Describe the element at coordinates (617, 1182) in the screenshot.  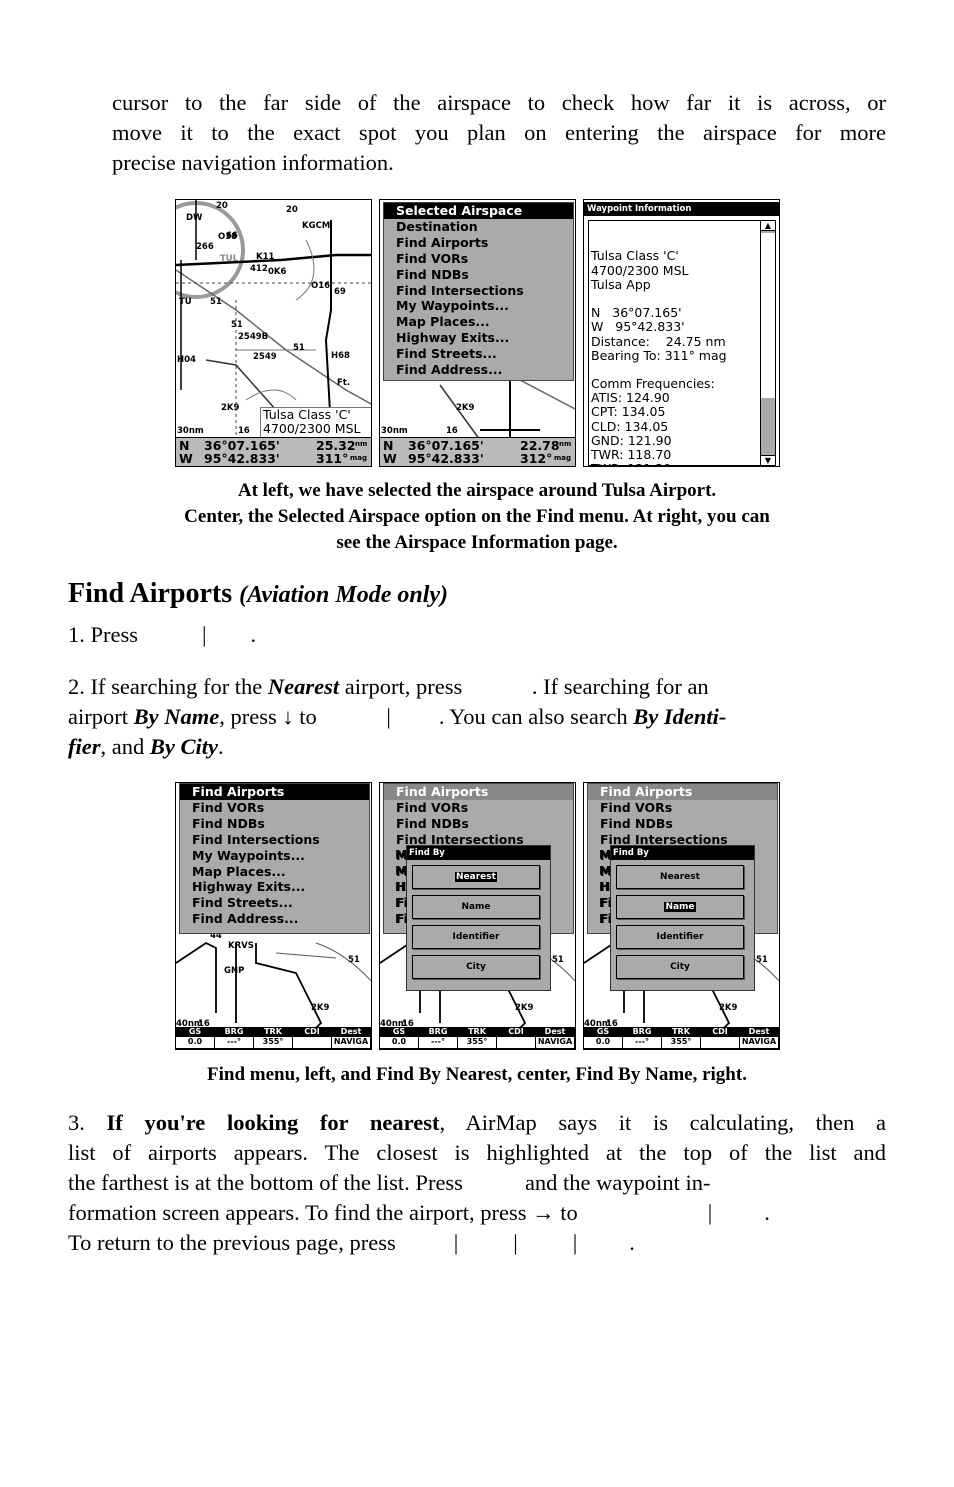
I see `text: and the waypoint in-` at that location.